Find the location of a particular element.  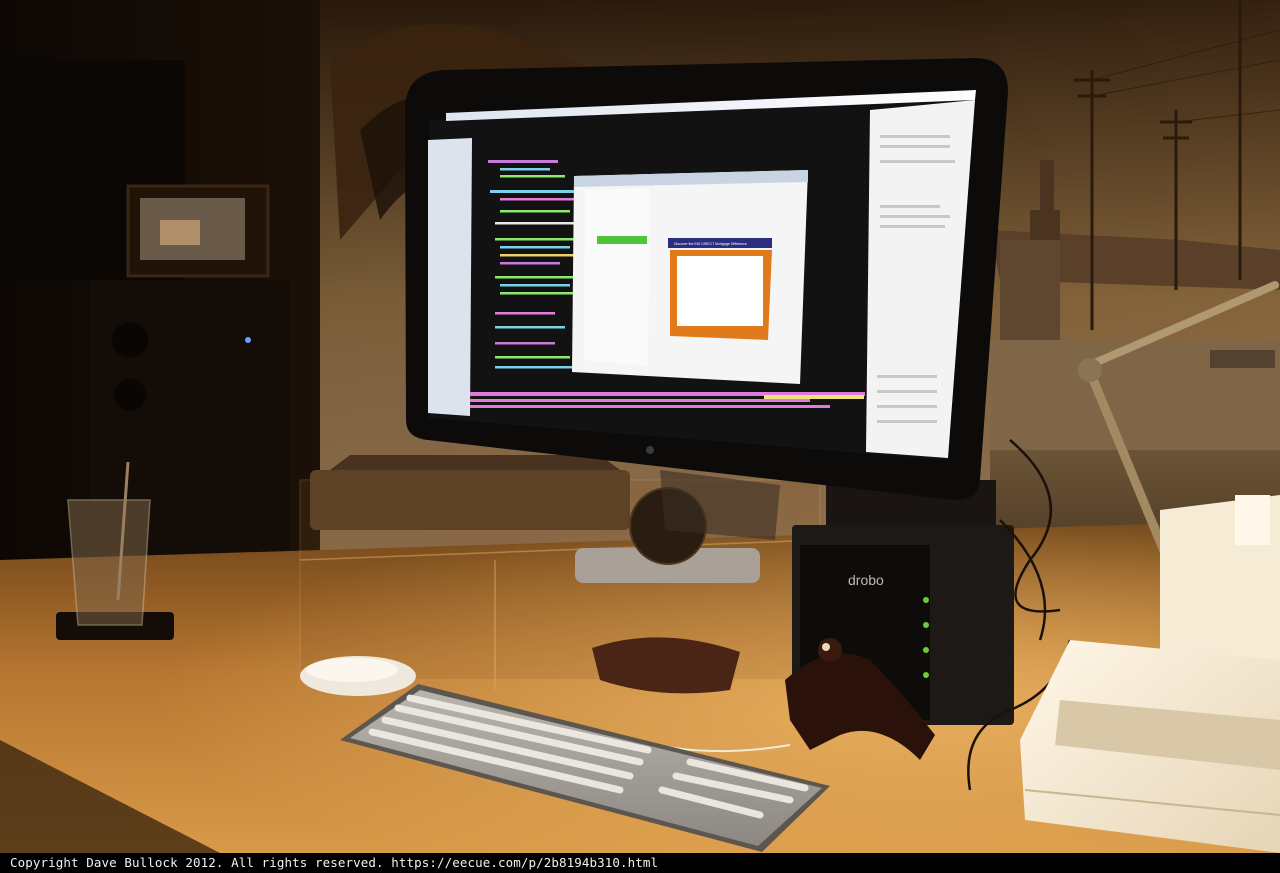

closed-laptop is located at coordinates (470, 500).